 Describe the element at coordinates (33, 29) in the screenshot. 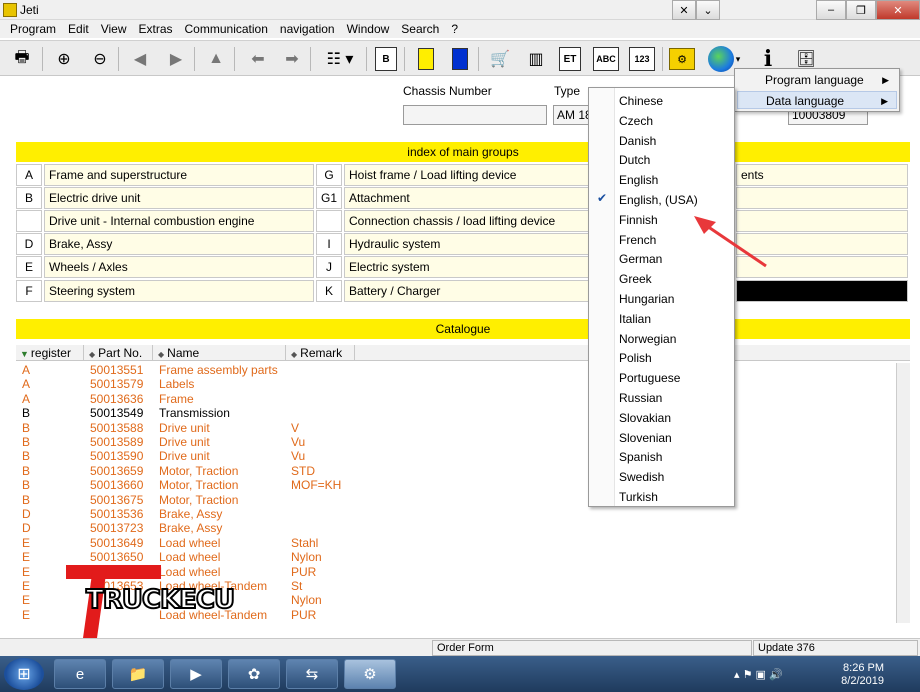

I see `menu-program: Program` at that location.